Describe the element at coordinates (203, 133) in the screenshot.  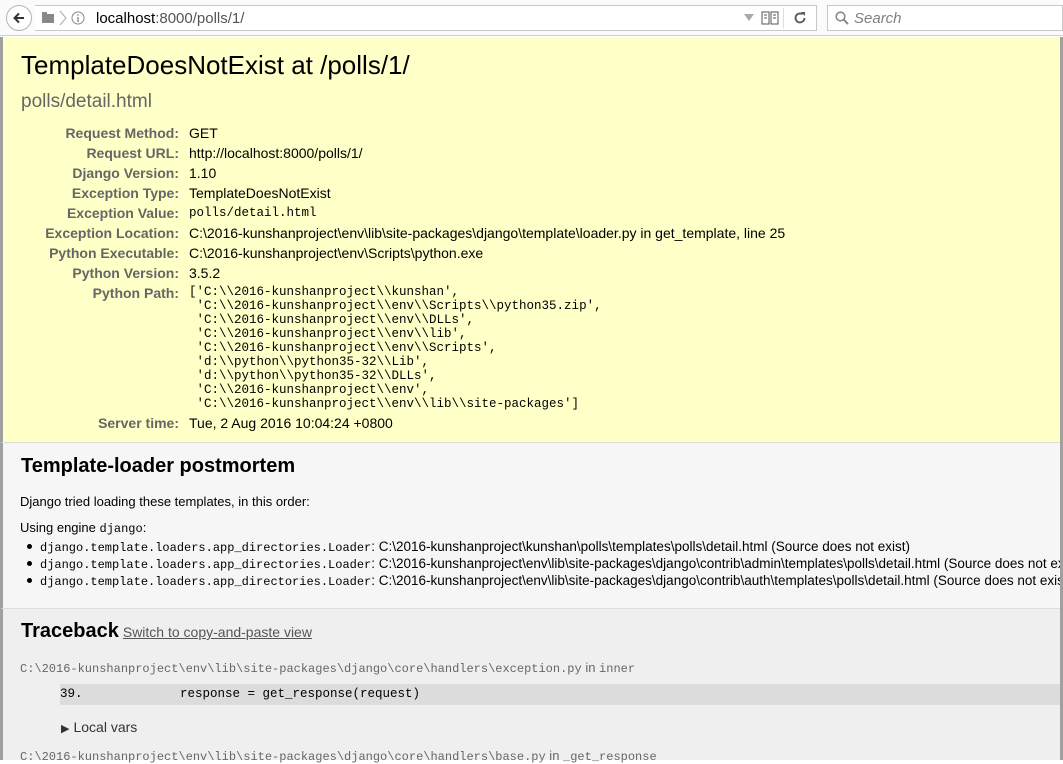
I see `meta-value: GET` at that location.